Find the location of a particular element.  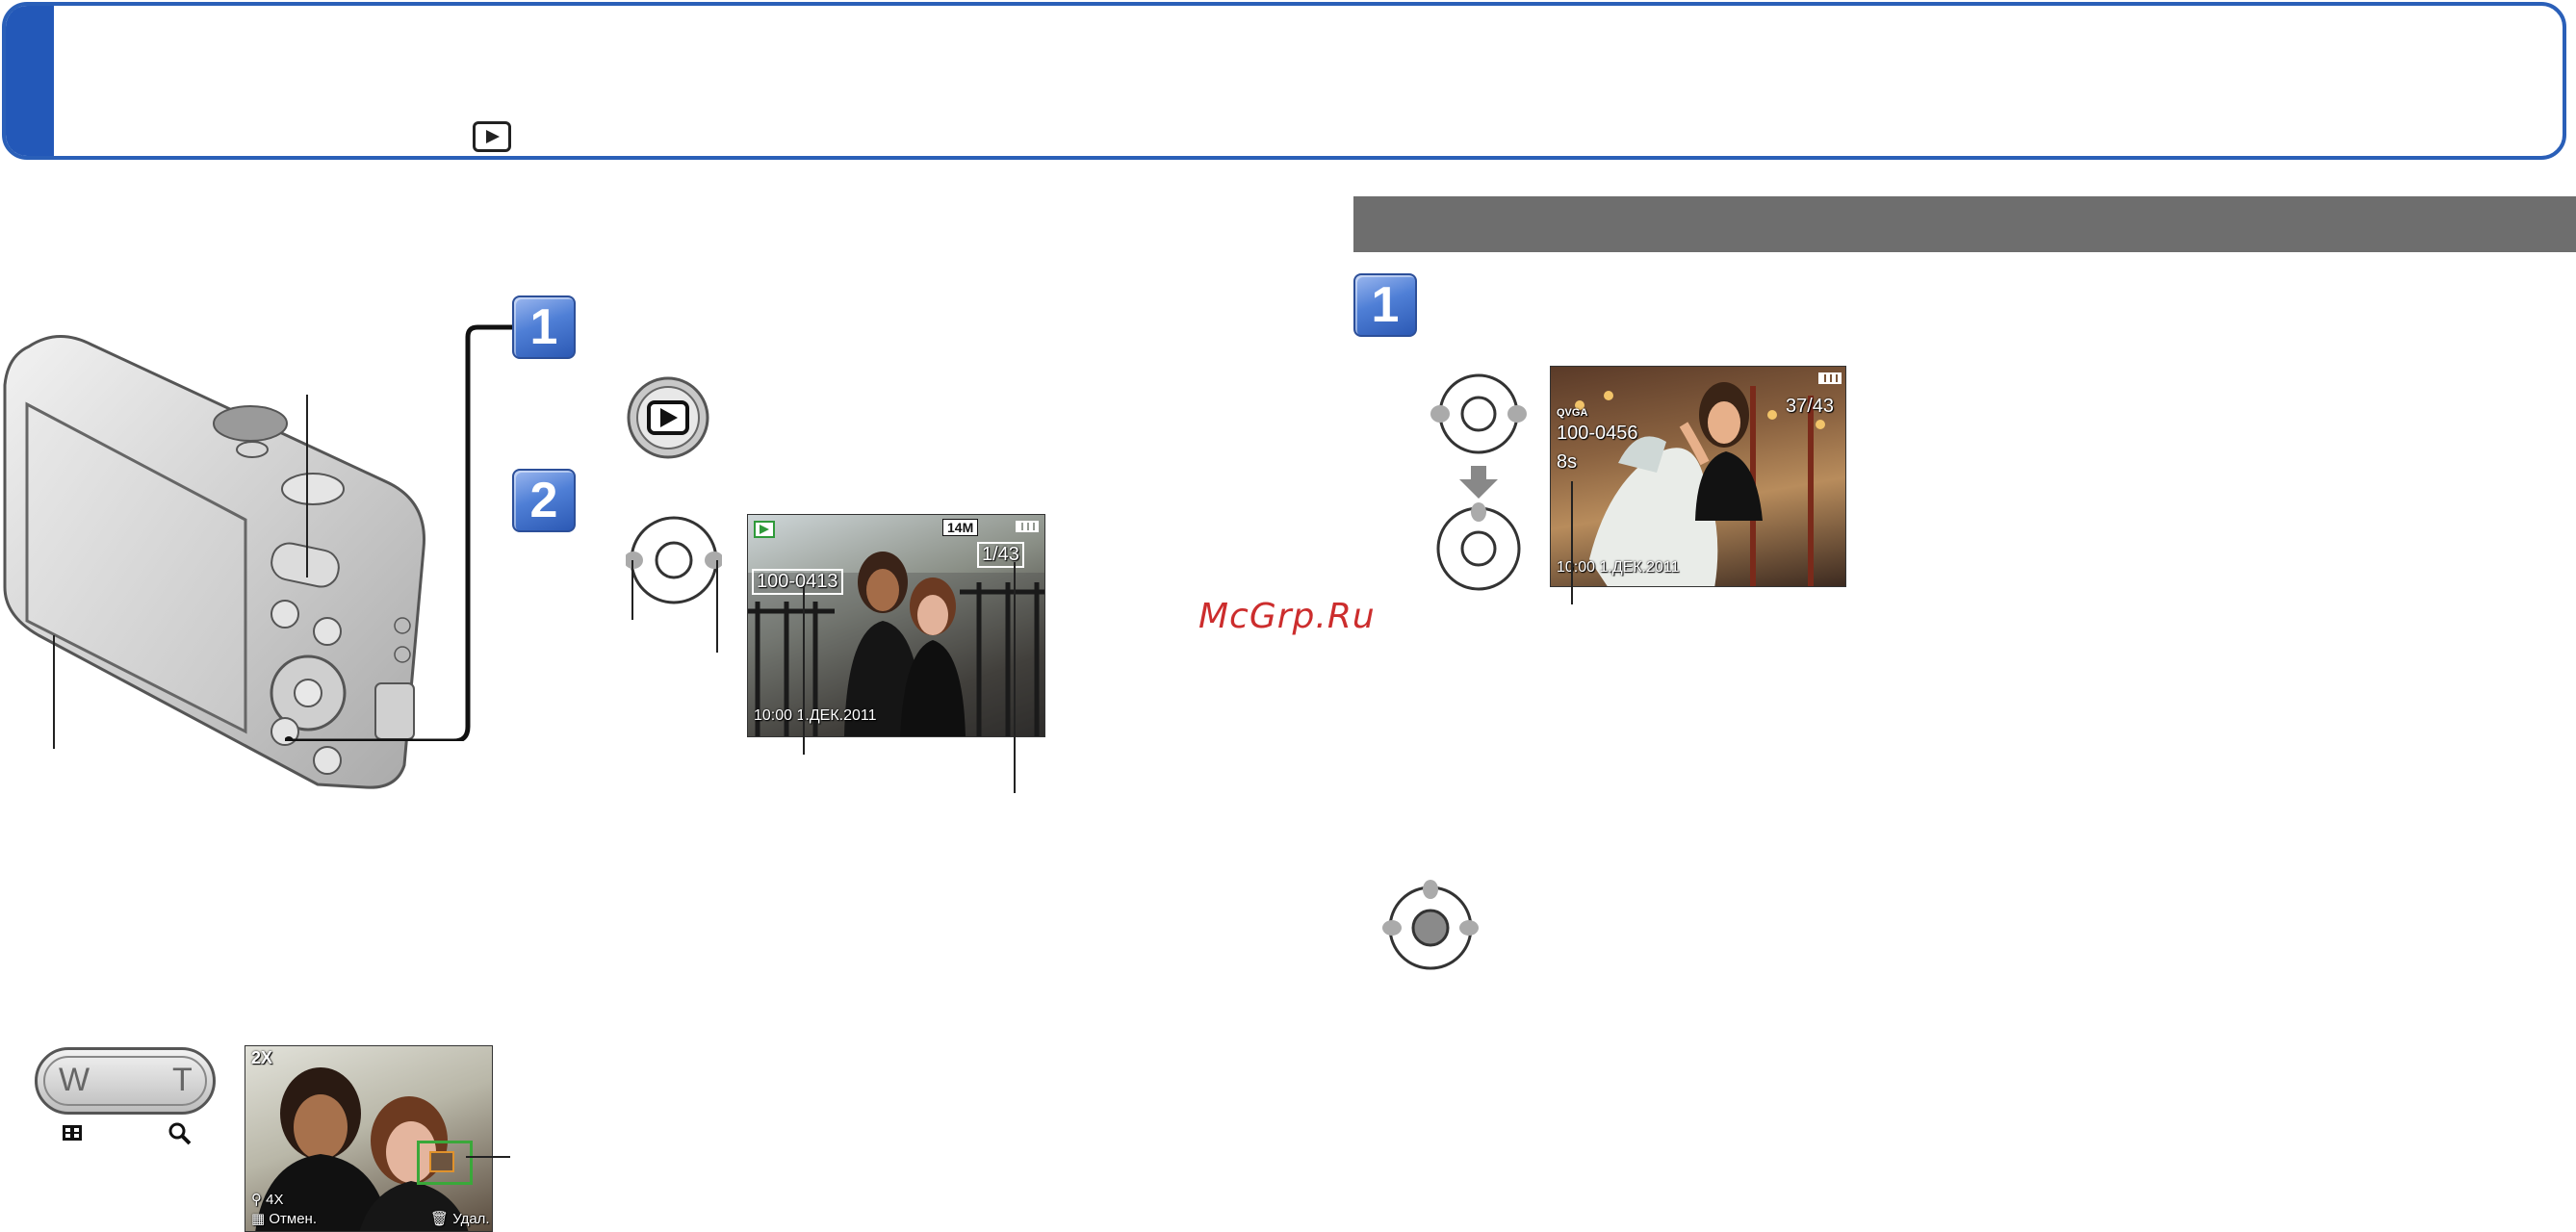

battery-icon is located at coordinates (1028, 526).